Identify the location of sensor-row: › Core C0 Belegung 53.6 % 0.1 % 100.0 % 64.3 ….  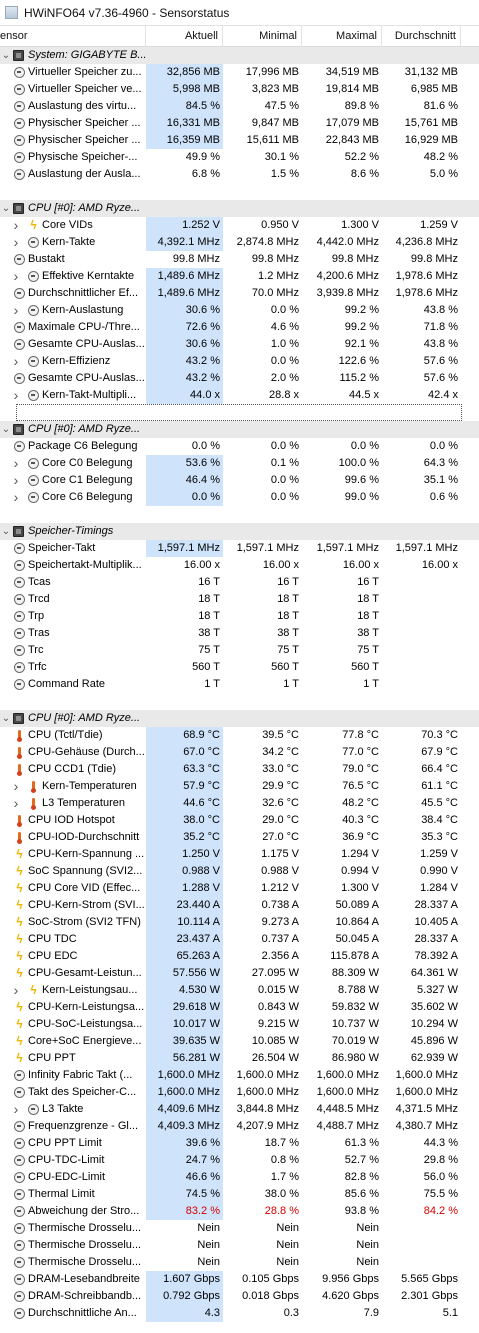
(239, 463).